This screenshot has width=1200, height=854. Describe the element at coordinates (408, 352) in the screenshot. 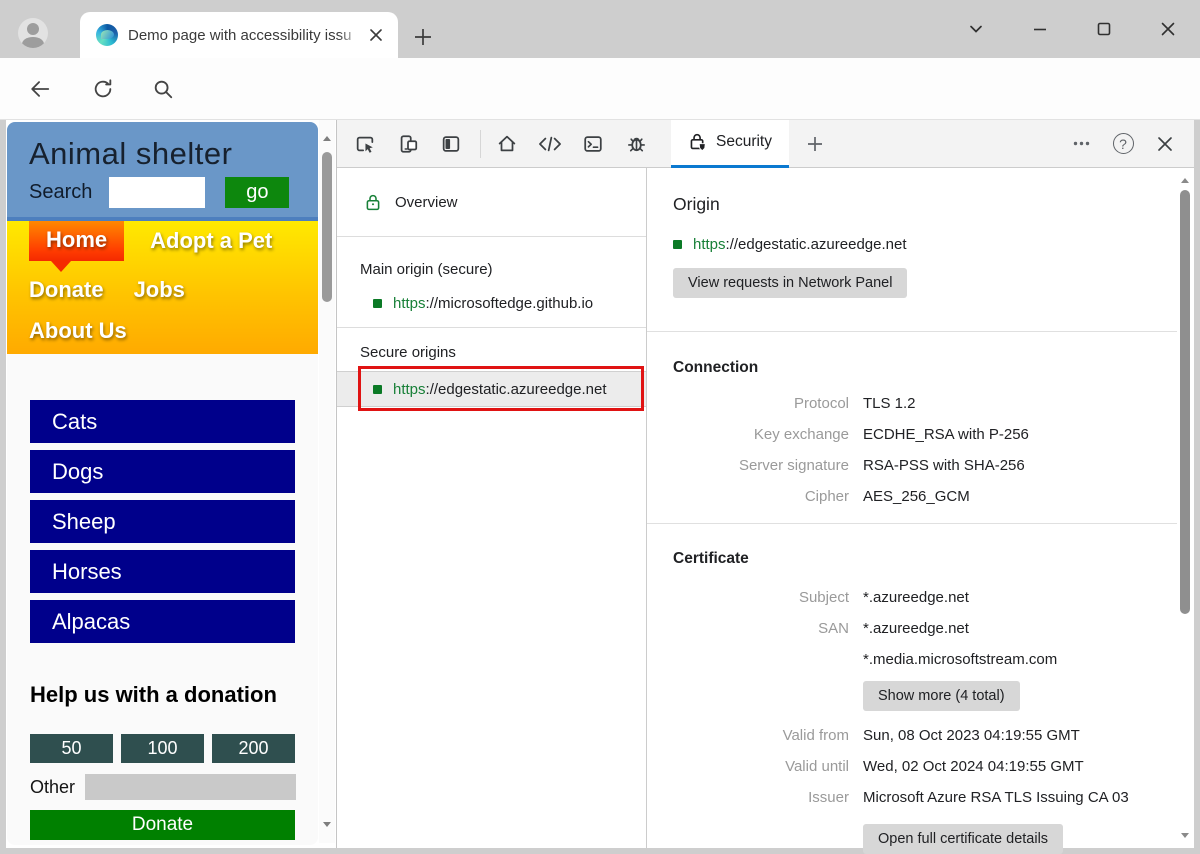

I see `secure-origins-heading: Secure origins` at that location.